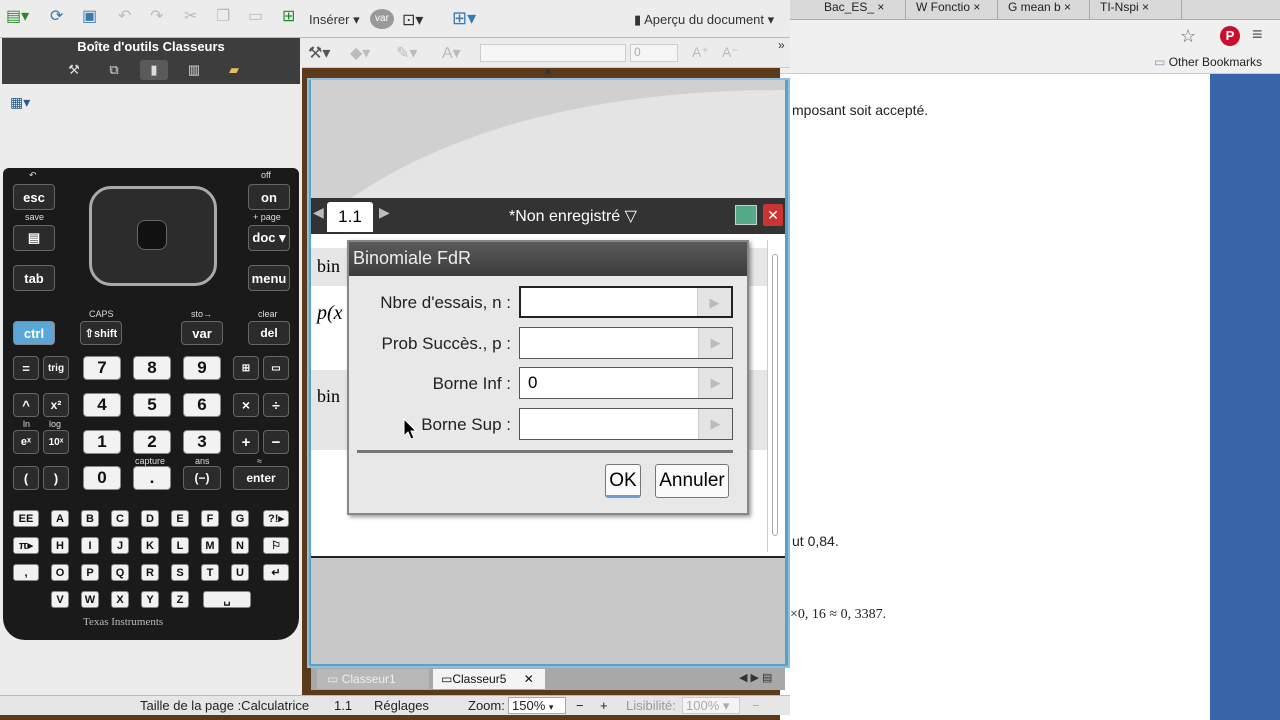 This screenshot has height=720, width=1280. I want to click on line-color-icon: ✎▾, so click(406, 53).